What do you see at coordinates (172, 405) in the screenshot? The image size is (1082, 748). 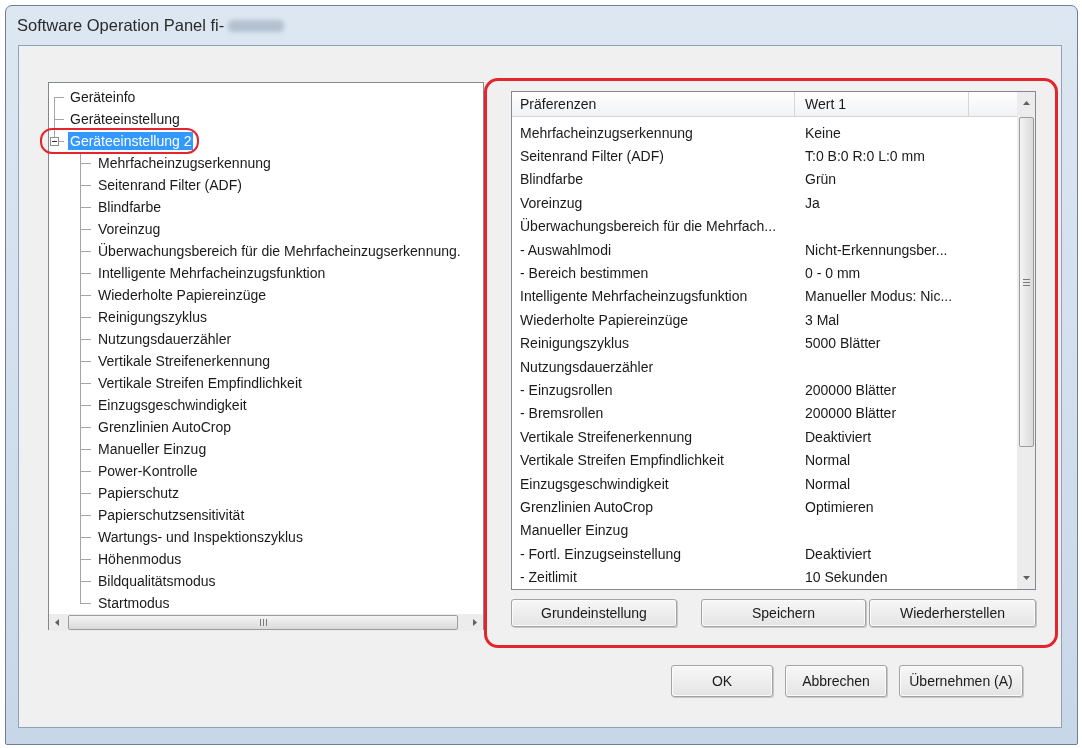 I see `tree-item: Einzugsgeschwindigkeit` at bounding box center [172, 405].